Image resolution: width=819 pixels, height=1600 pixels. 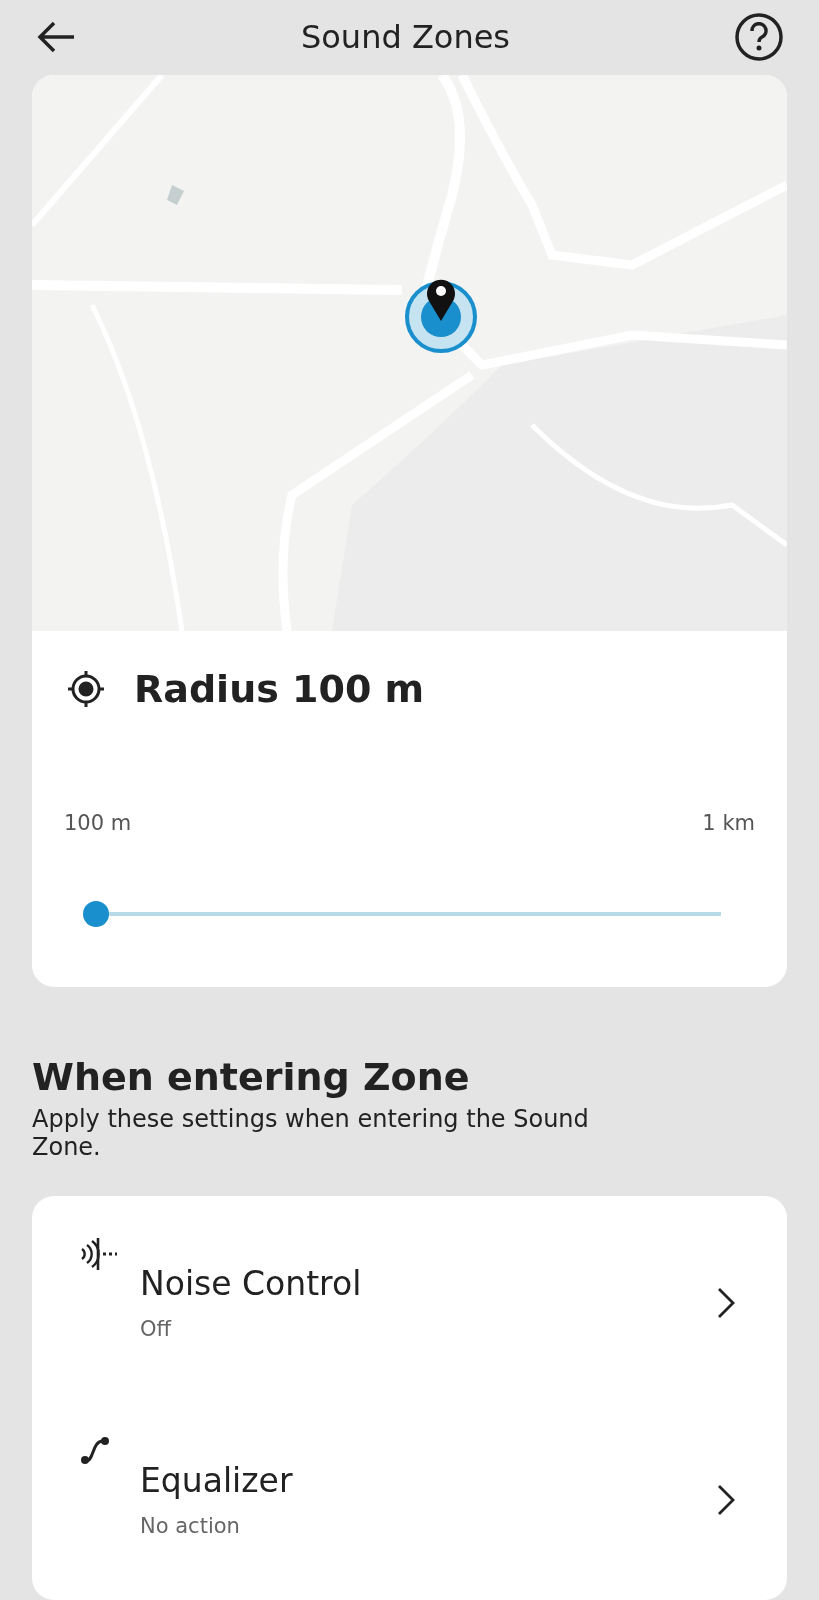 I want to click on slider-thumb, so click(x=96, y=913).